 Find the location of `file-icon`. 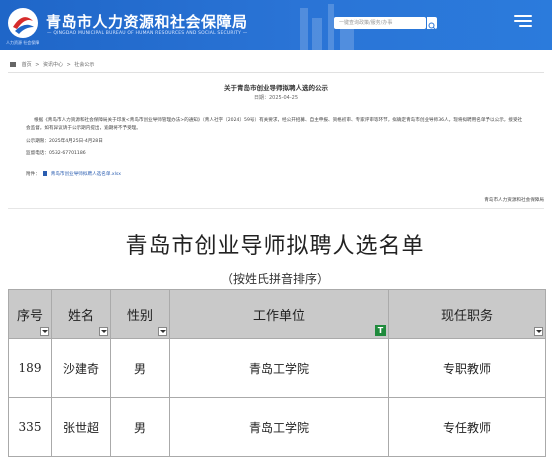

file-icon is located at coordinates (45, 173).